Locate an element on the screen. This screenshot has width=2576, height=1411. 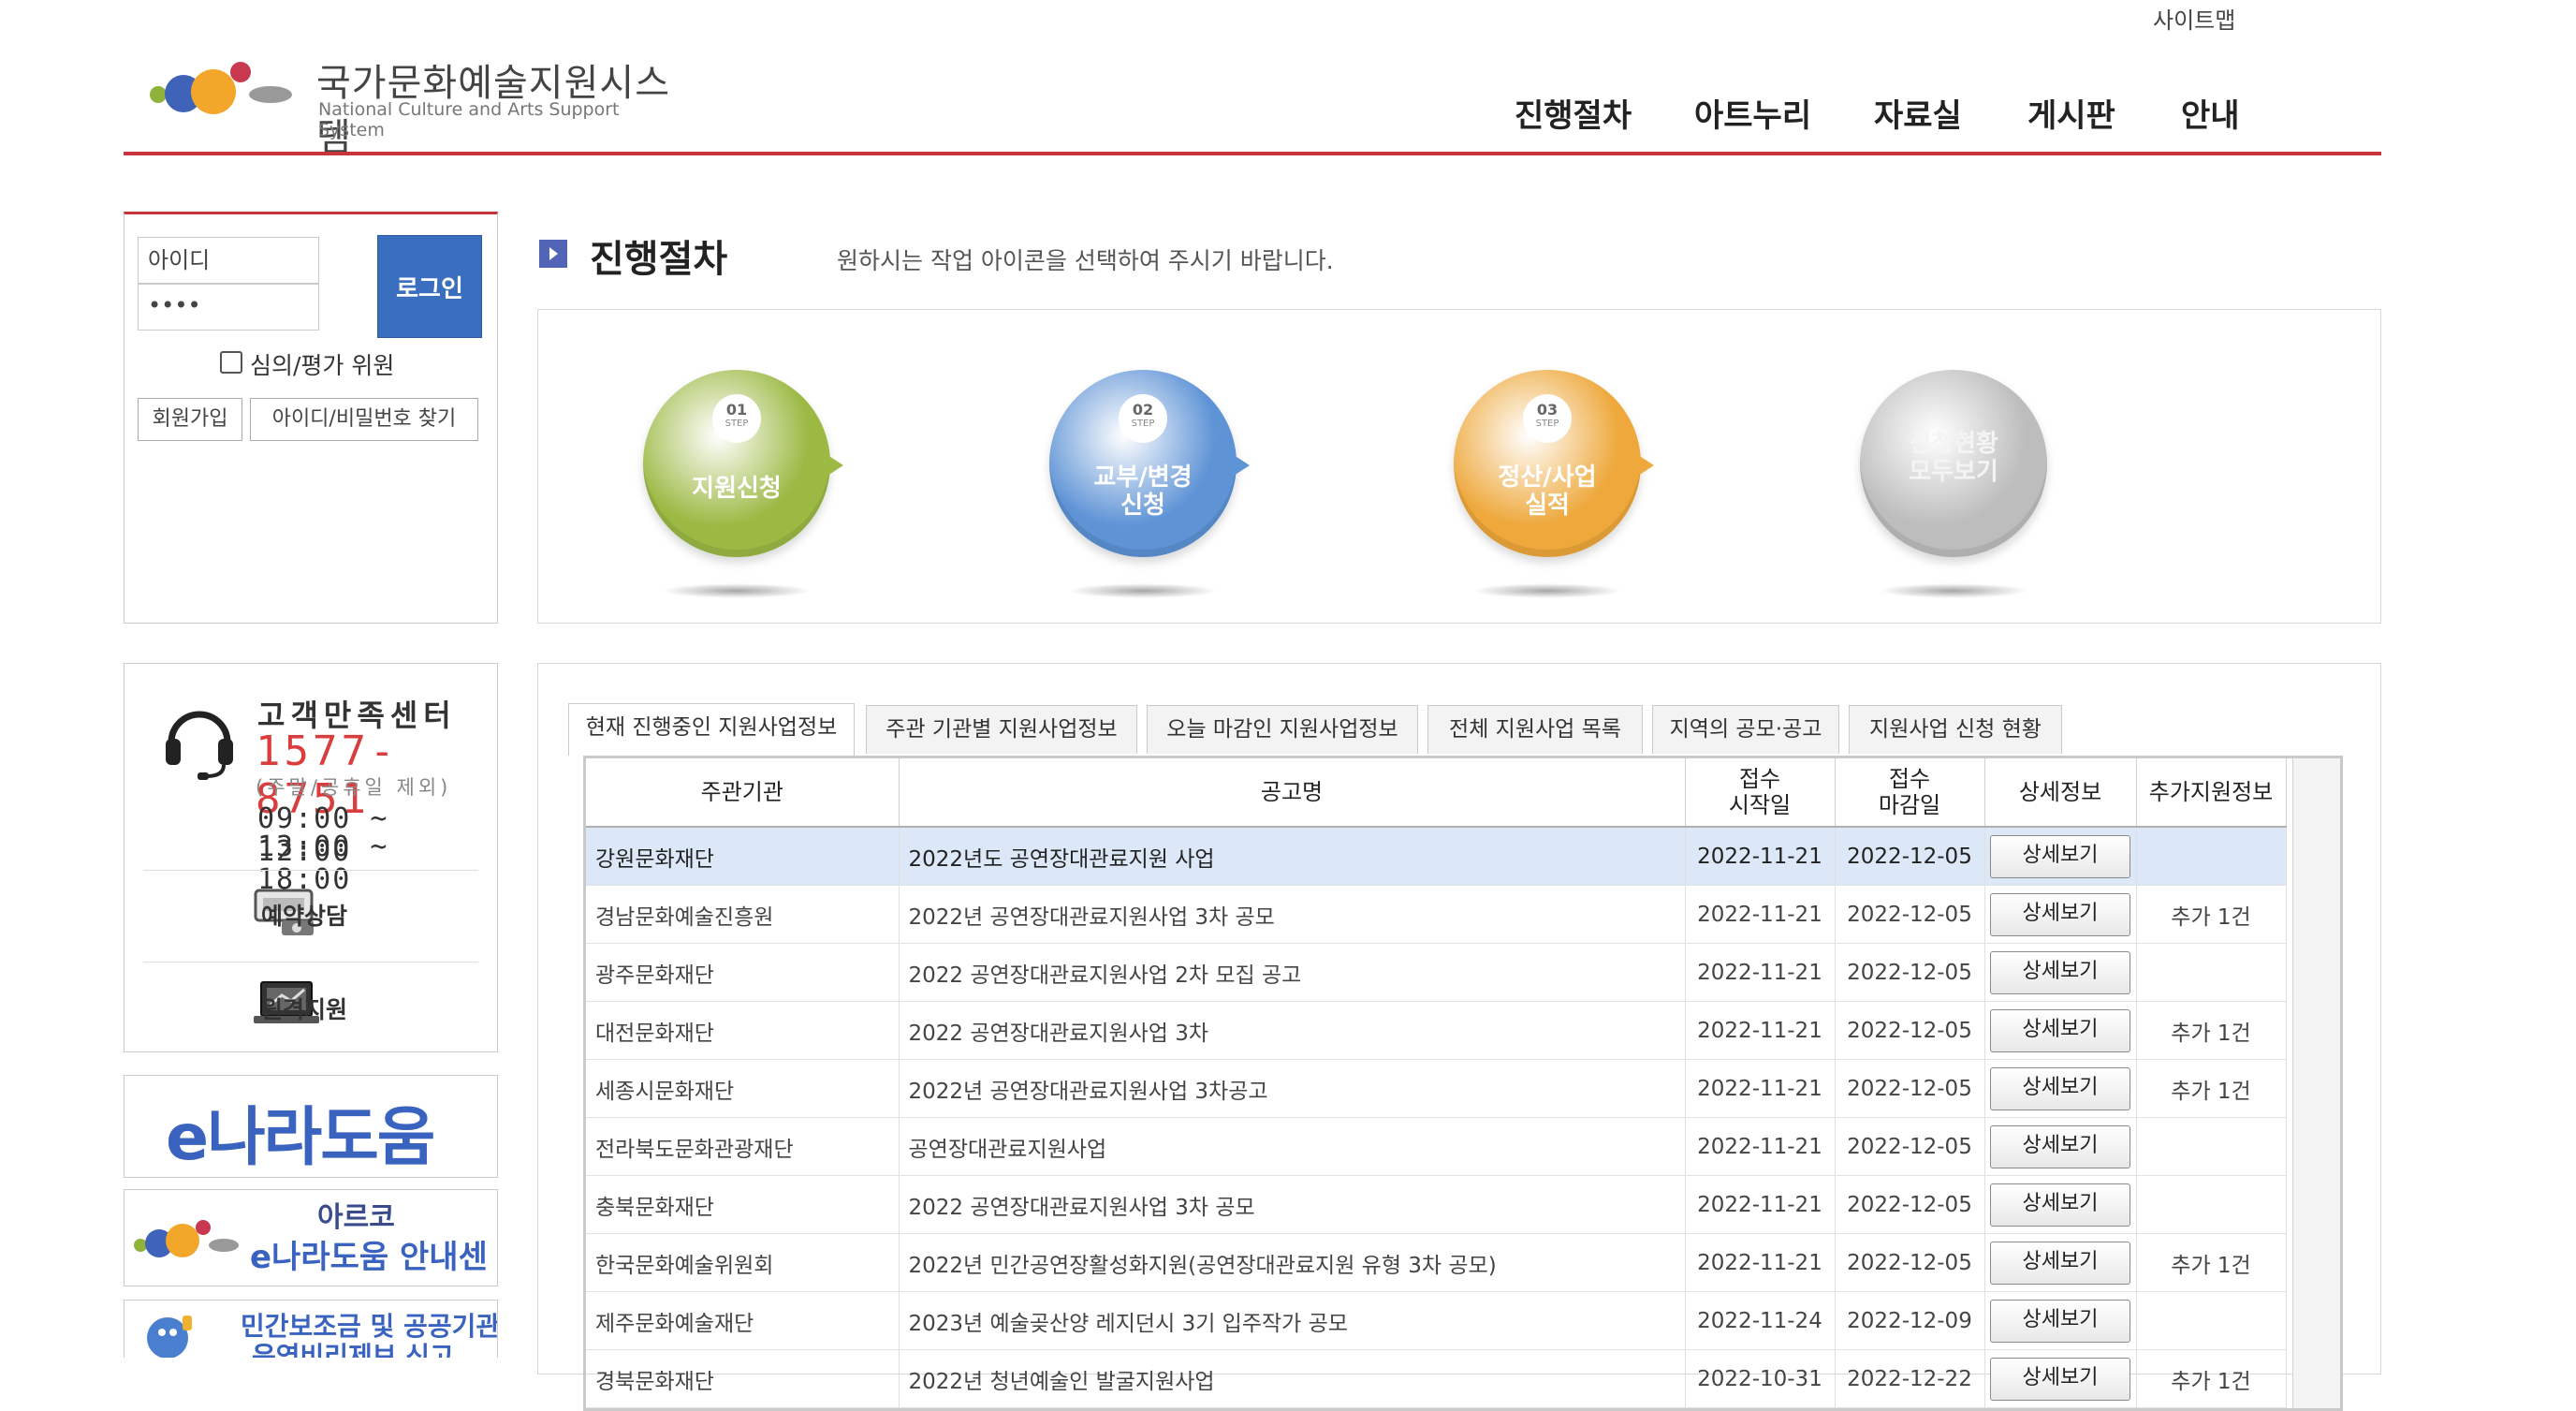
cell-notice-title: 2022년 민간공연장활성화지원(공연장대관료지원 유형 3차 공모) is located at coordinates (1293, 1262).